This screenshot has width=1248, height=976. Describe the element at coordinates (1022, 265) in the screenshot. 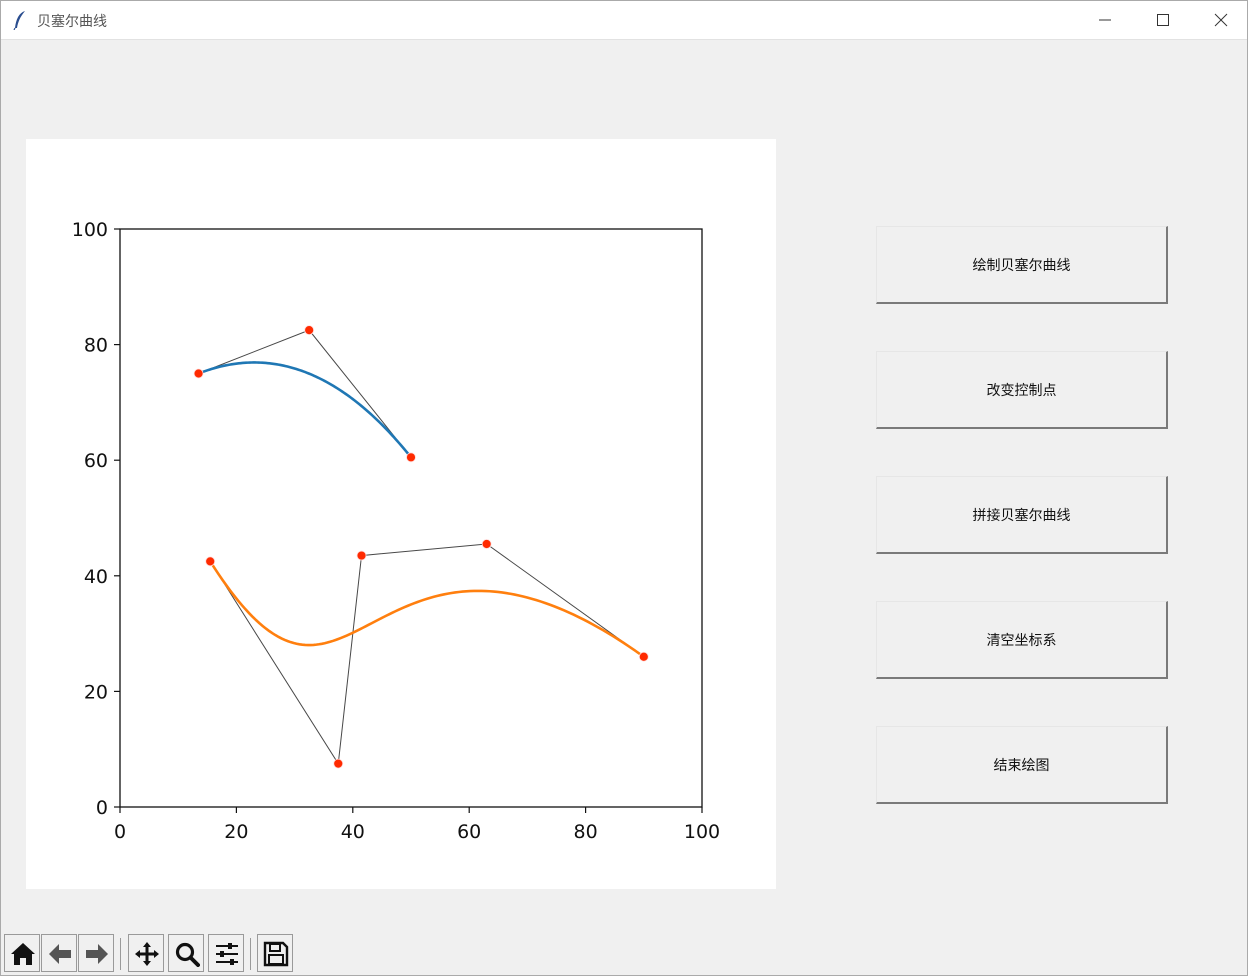

I see `draw-bezier-button: 绘制贝塞尔曲线` at that location.